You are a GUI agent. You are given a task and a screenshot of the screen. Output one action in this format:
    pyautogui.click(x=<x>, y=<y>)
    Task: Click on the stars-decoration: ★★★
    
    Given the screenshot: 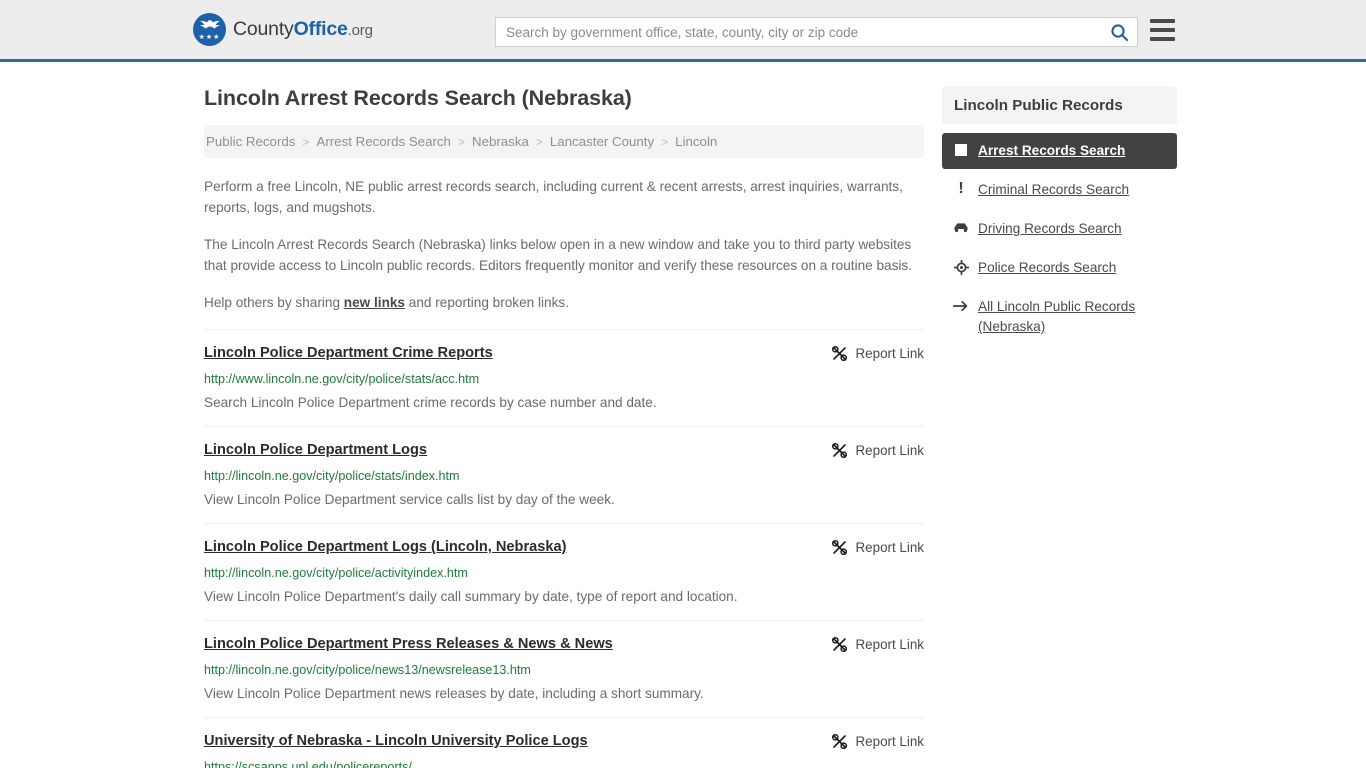 What is the action you would take?
    pyautogui.click(x=209, y=37)
    